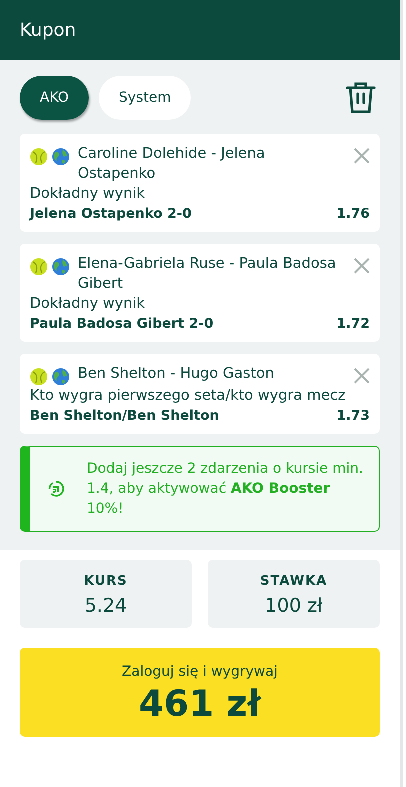  What do you see at coordinates (111, 214) in the screenshot?
I see `selection-name: Jelena Ostapenko 2-0` at bounding box center [111, 214].